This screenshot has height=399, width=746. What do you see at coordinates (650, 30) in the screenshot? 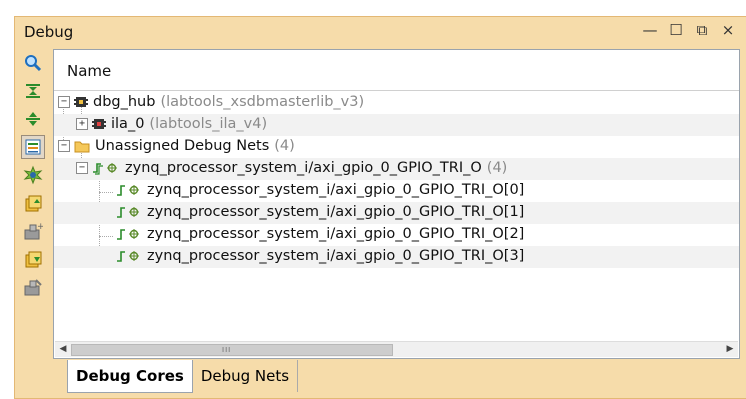
I see `minimize-button: —` at bounding box center [650, 30].